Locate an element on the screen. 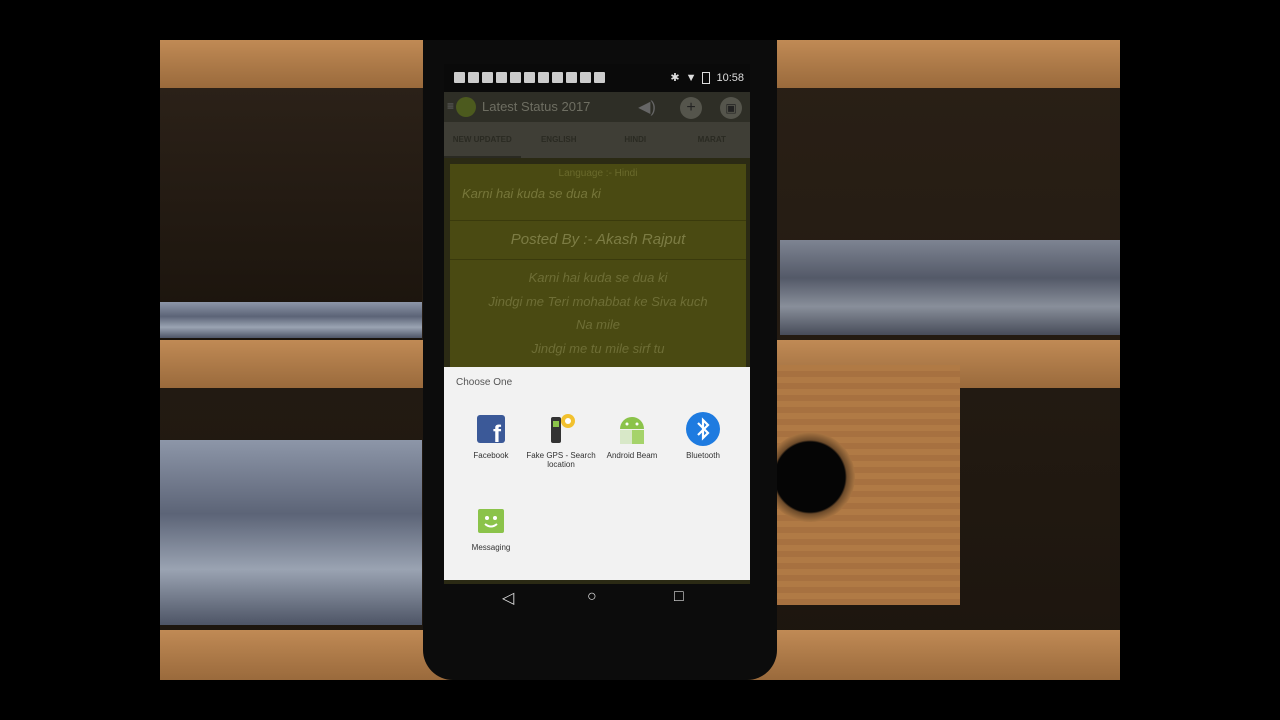 The image size is (1280, 720). recents-icon: □ is located at coordinates (679, 597).